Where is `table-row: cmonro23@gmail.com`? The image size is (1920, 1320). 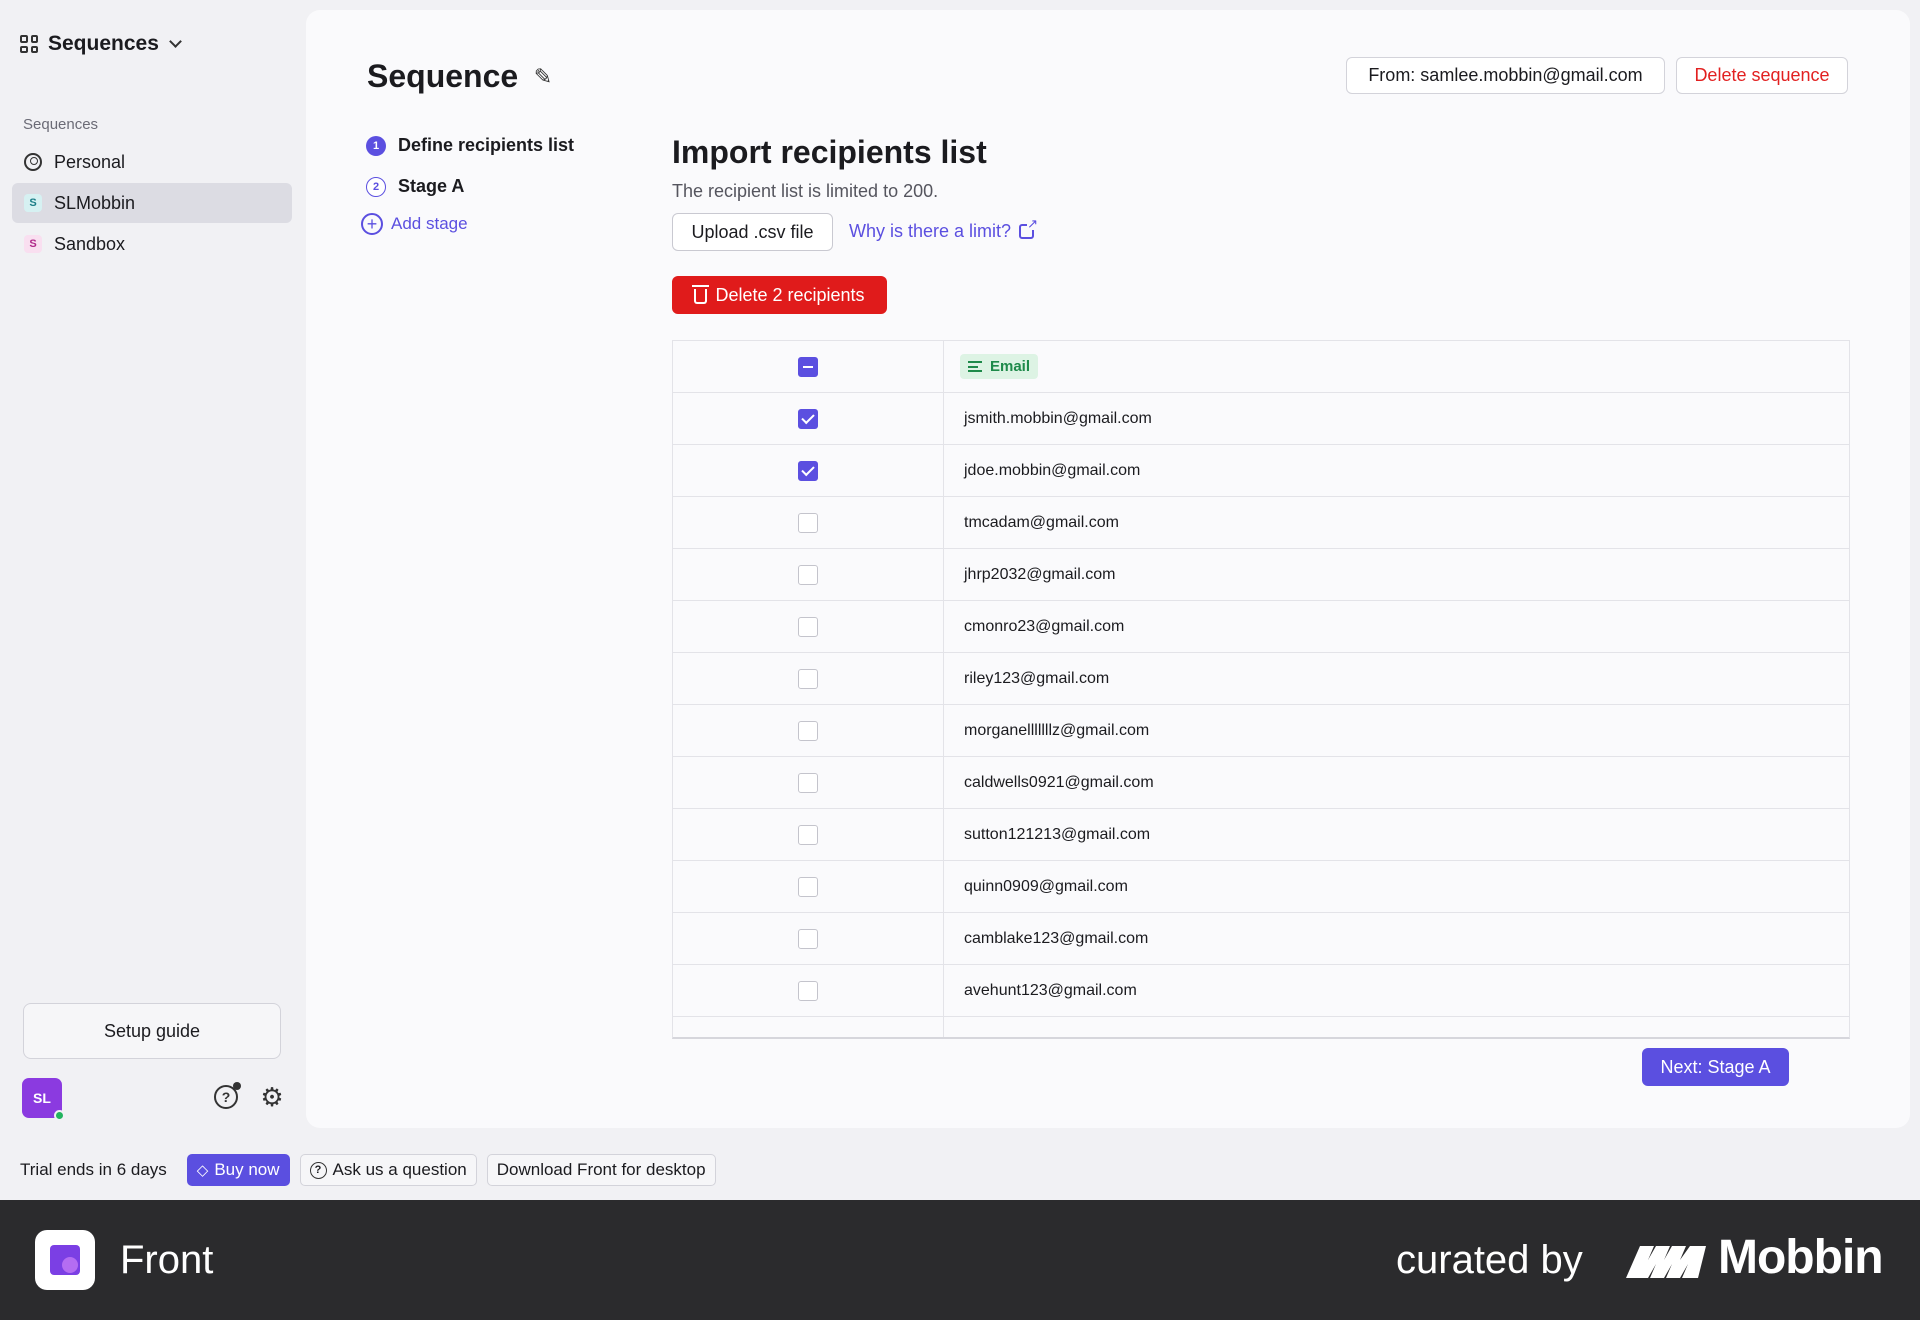 table-row: cmonro23@gmail.com is located at coordinates (1261, 627).